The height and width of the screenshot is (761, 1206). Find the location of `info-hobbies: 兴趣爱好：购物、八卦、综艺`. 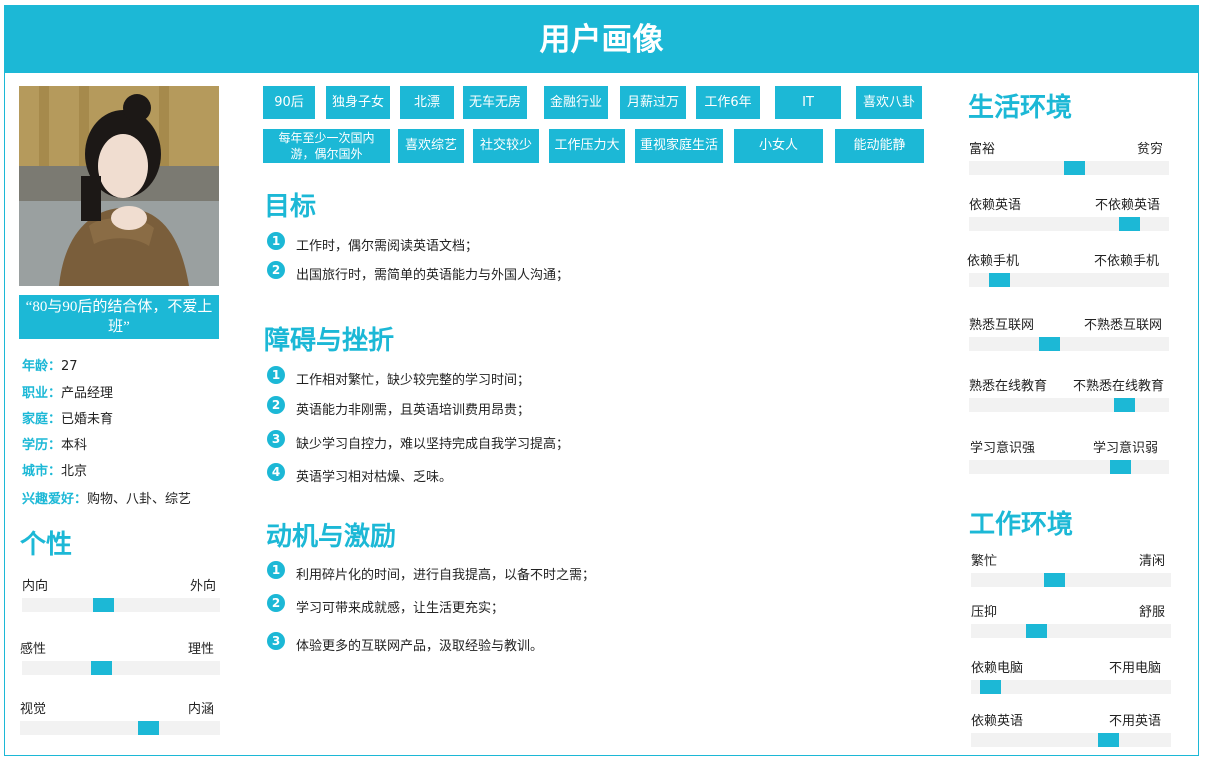

info-hobbies: 兴趣爱好：购物、八卦、综艺 is located at coordinates (106, 497).